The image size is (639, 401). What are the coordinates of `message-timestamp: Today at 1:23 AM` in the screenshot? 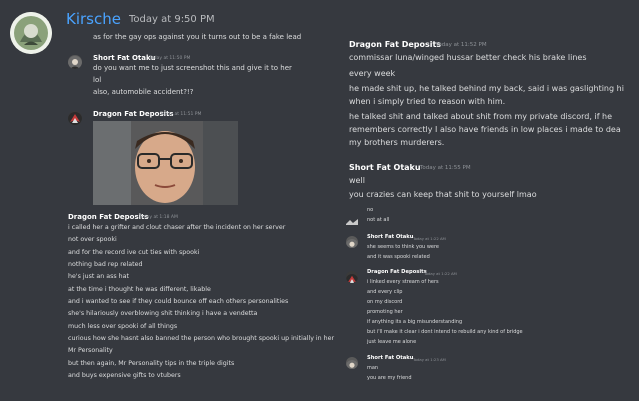 It's located at (429, 359).